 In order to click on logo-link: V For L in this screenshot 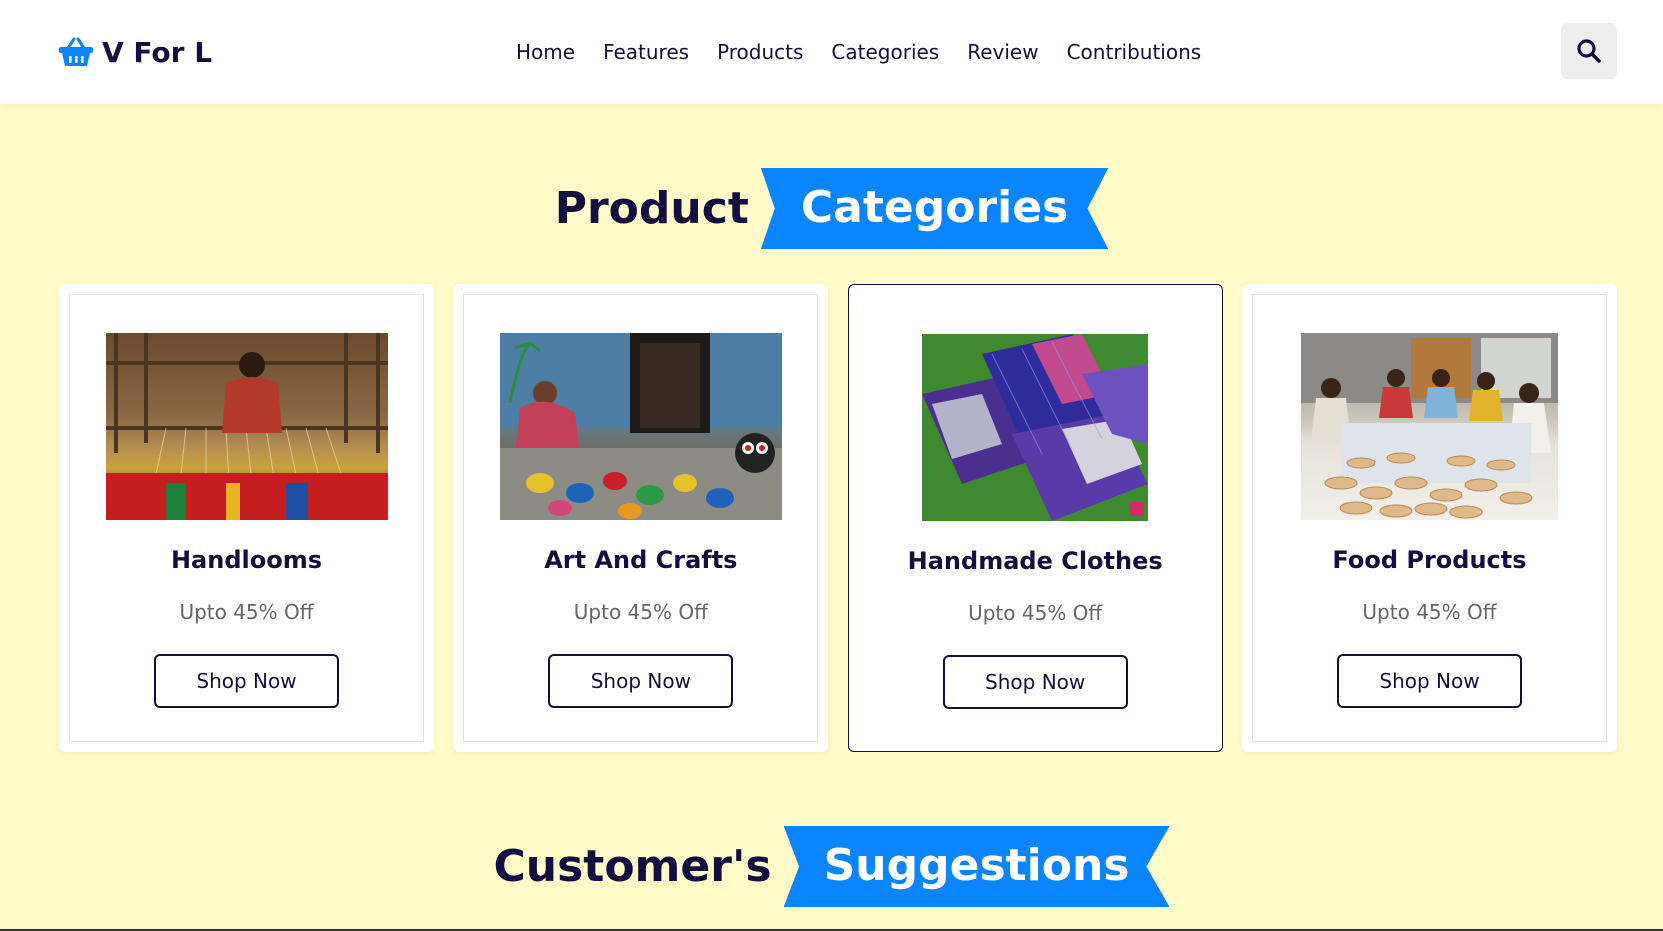, I will do `click(135, 52)`.